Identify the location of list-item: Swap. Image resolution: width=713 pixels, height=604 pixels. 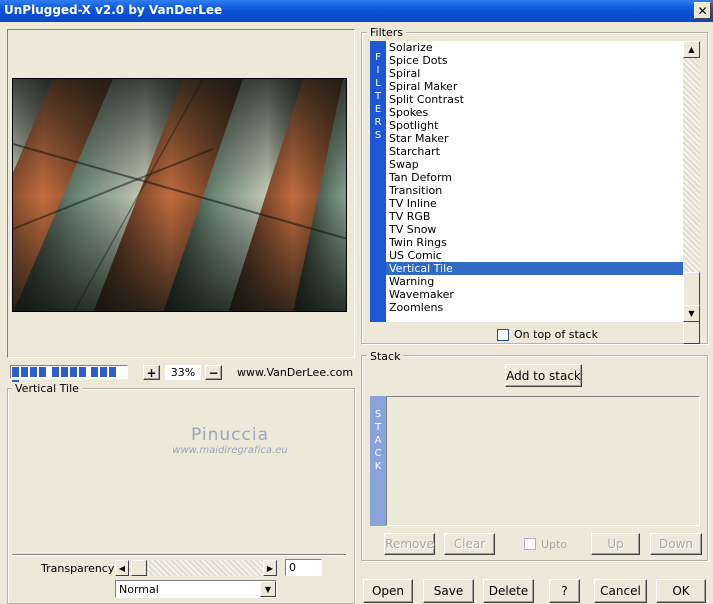
(534, 164).